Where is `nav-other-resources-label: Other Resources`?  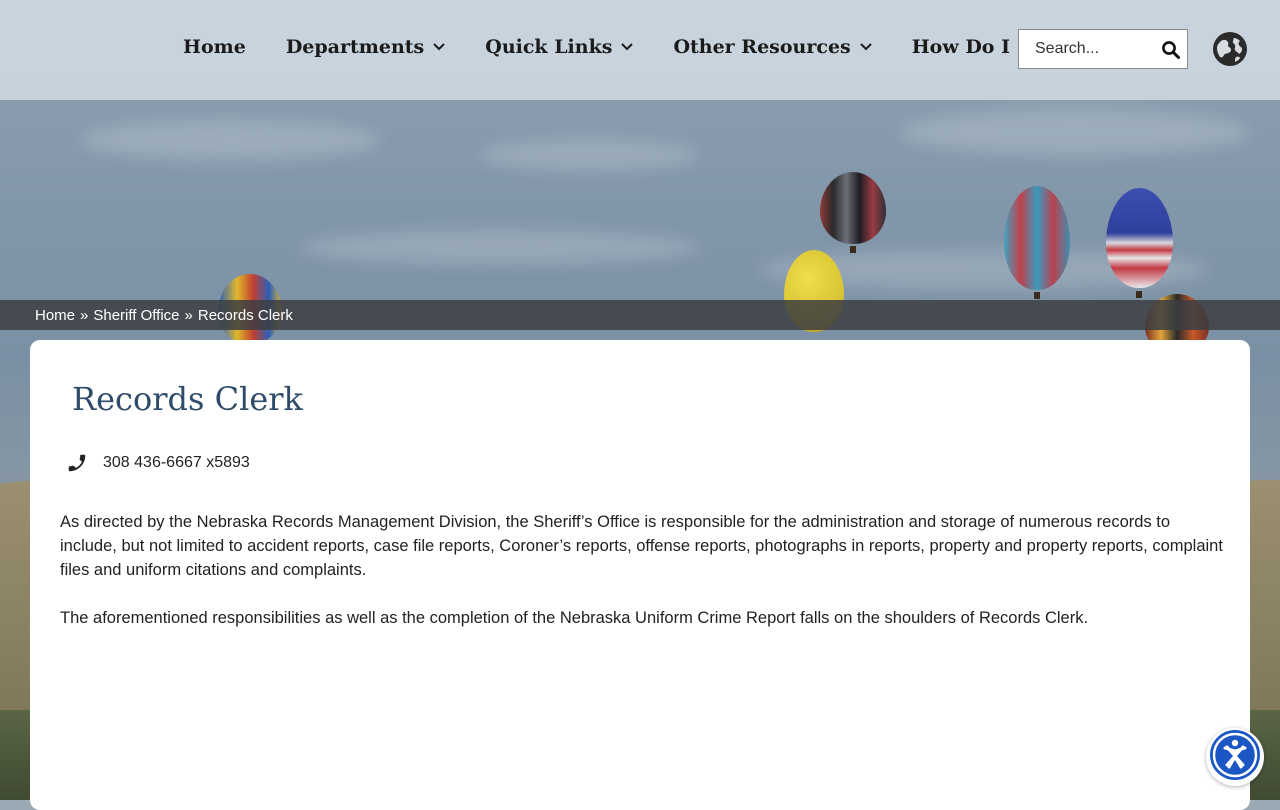 nav-other-resources-label: Other Resources is located at coordinates (762, 47).